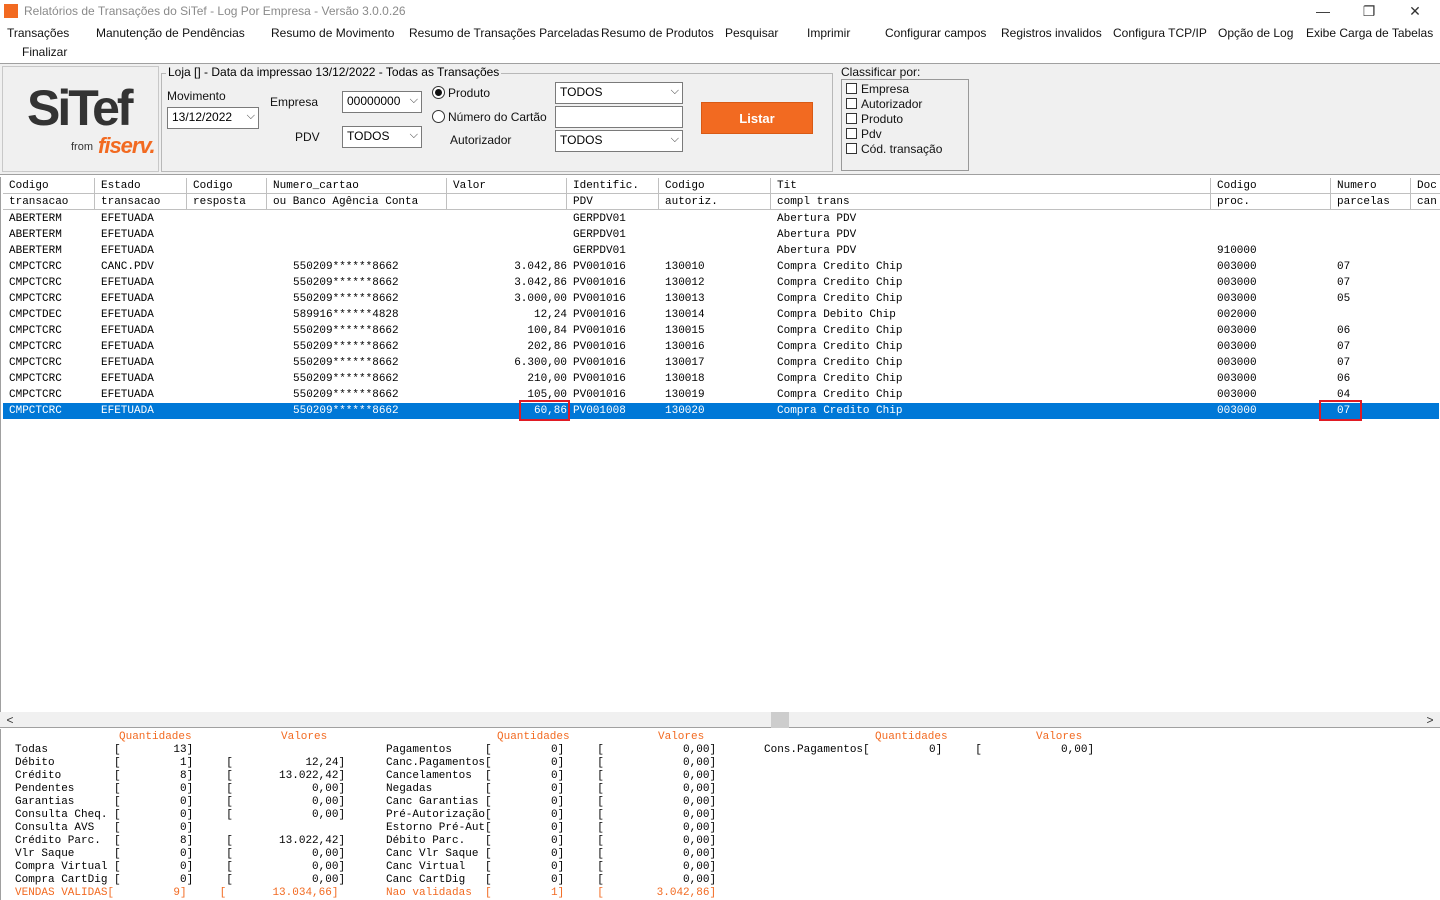 The width and height of the screenshot is (1440, 900). What do you see at coordinates (1371, 202) in the screenshot?
I see `column-header-numero-parcelas-bottom: parcelas` at bounding box center [1371, 202].